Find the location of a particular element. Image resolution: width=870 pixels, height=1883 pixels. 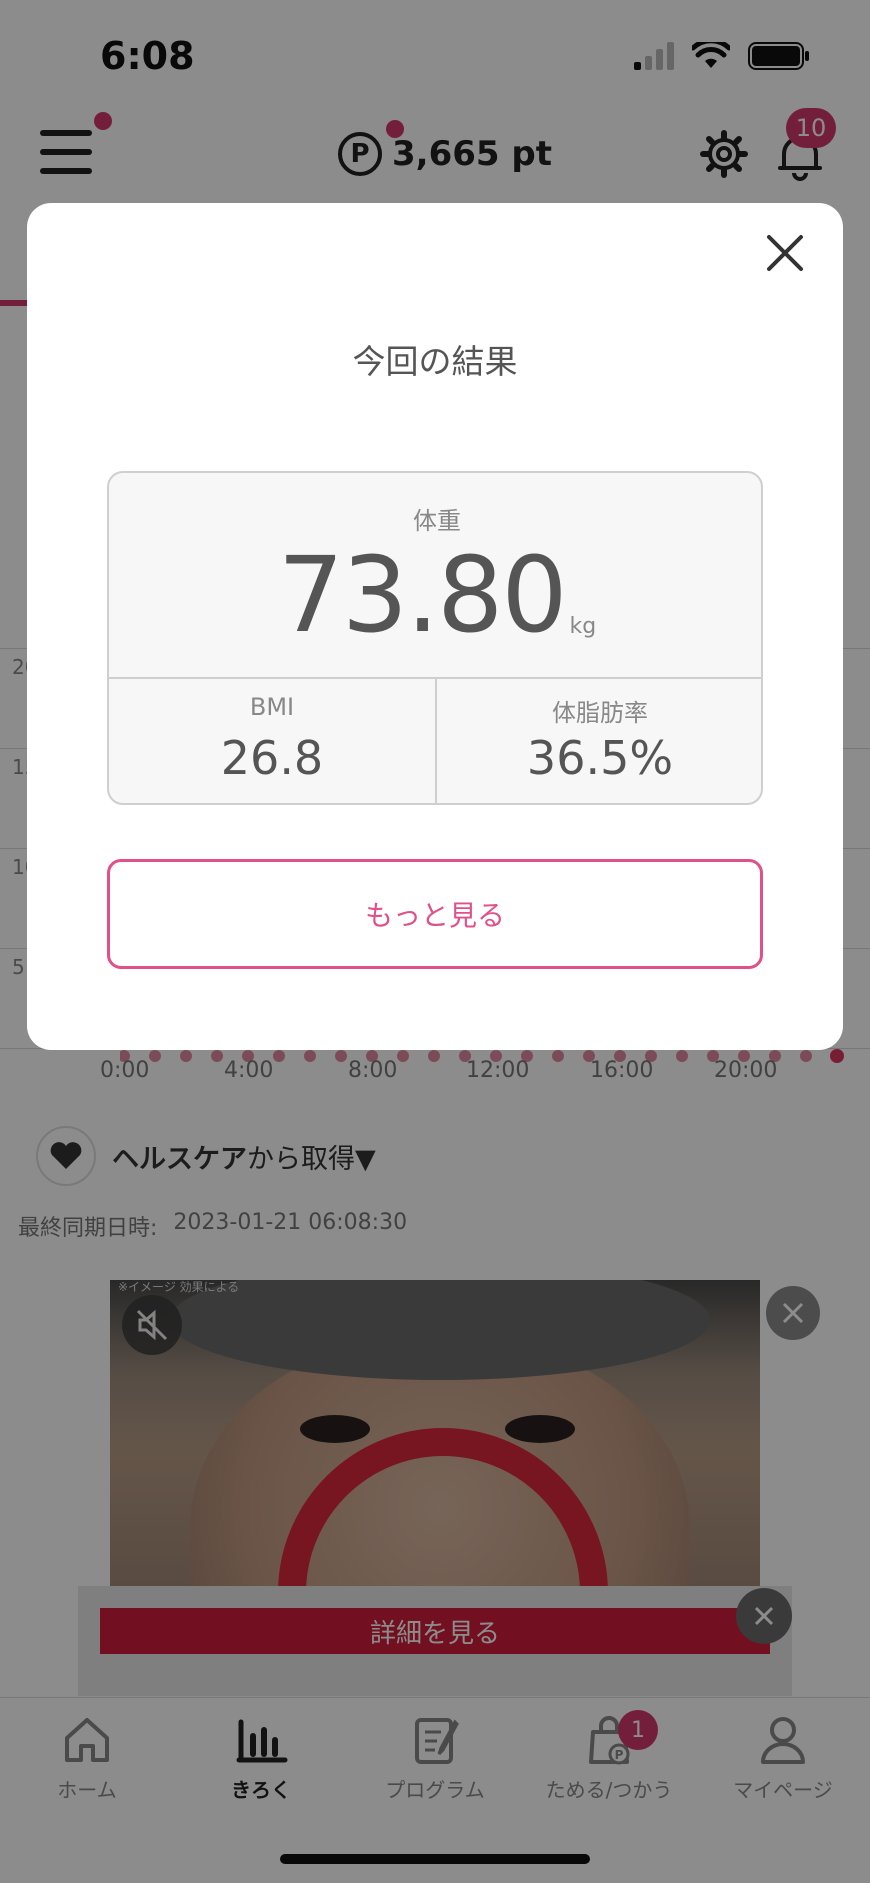

bmi-value: 26.8 is located at coordinates (272, 758).